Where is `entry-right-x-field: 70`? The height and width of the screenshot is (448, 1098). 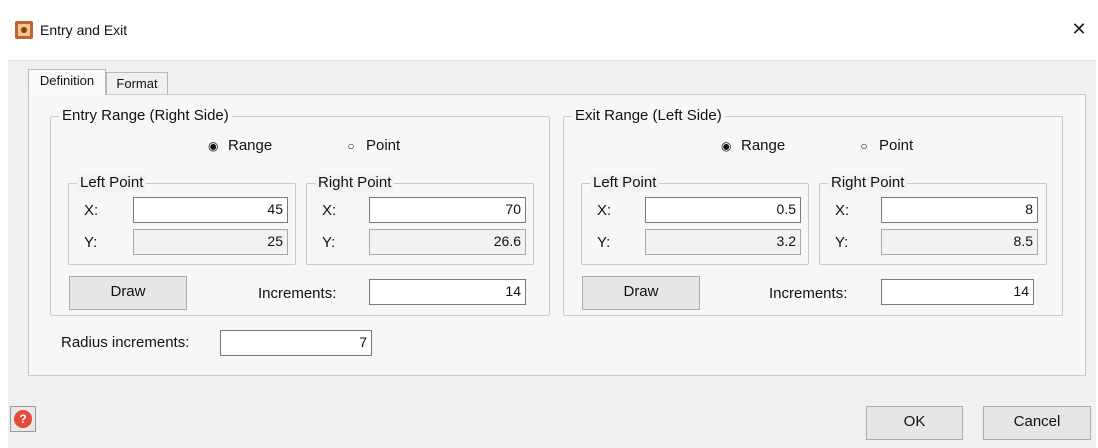 entry-right-x-field: 70 is located at coordinates (447, 210).